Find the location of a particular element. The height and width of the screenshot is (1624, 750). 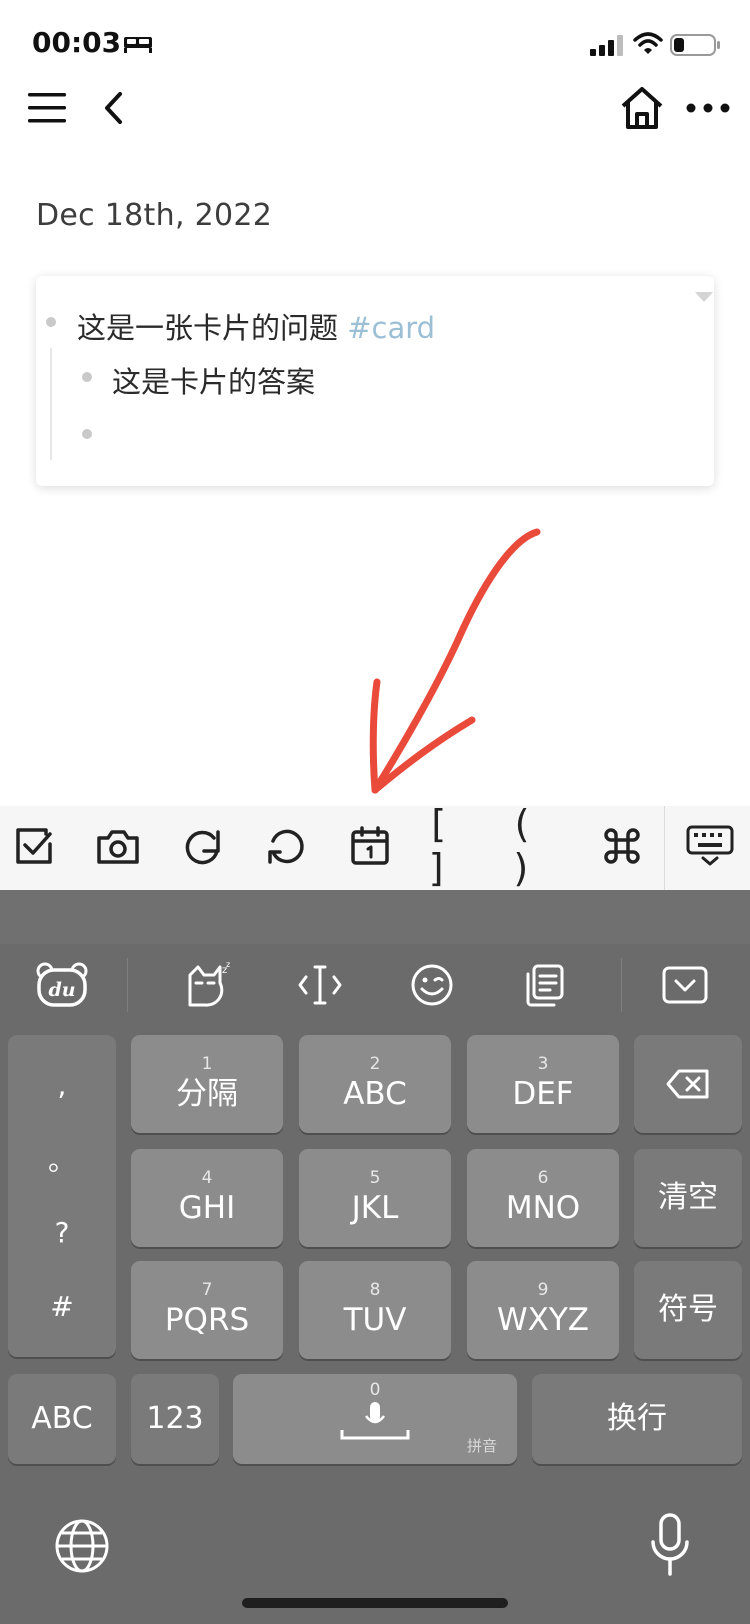

t9-key-6: 6 MNO is located at coordinates (543, 1198).